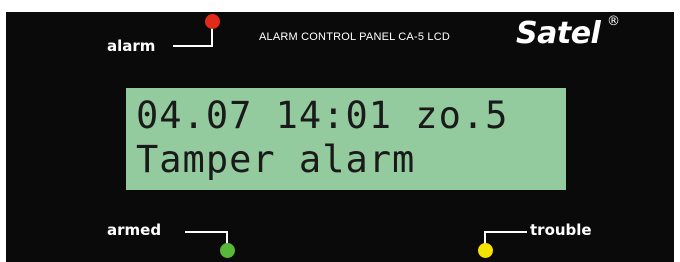  Describe the element at coordinates (613, 21) in the screenshot. I see `registered-mark: ®` at that location.